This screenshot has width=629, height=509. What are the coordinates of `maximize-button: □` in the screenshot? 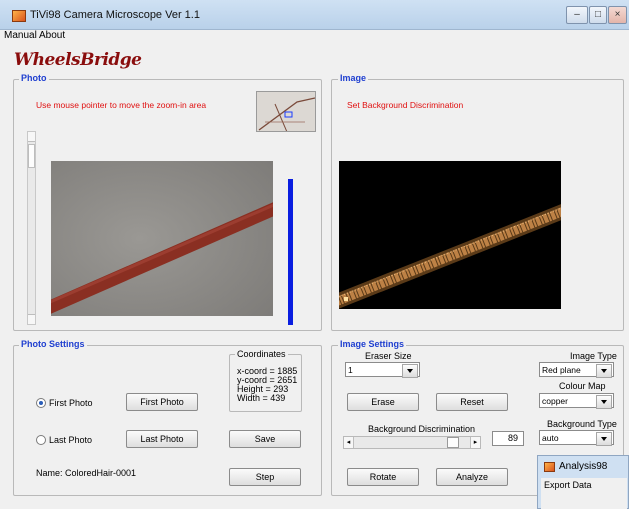 It's located at (598, 15).